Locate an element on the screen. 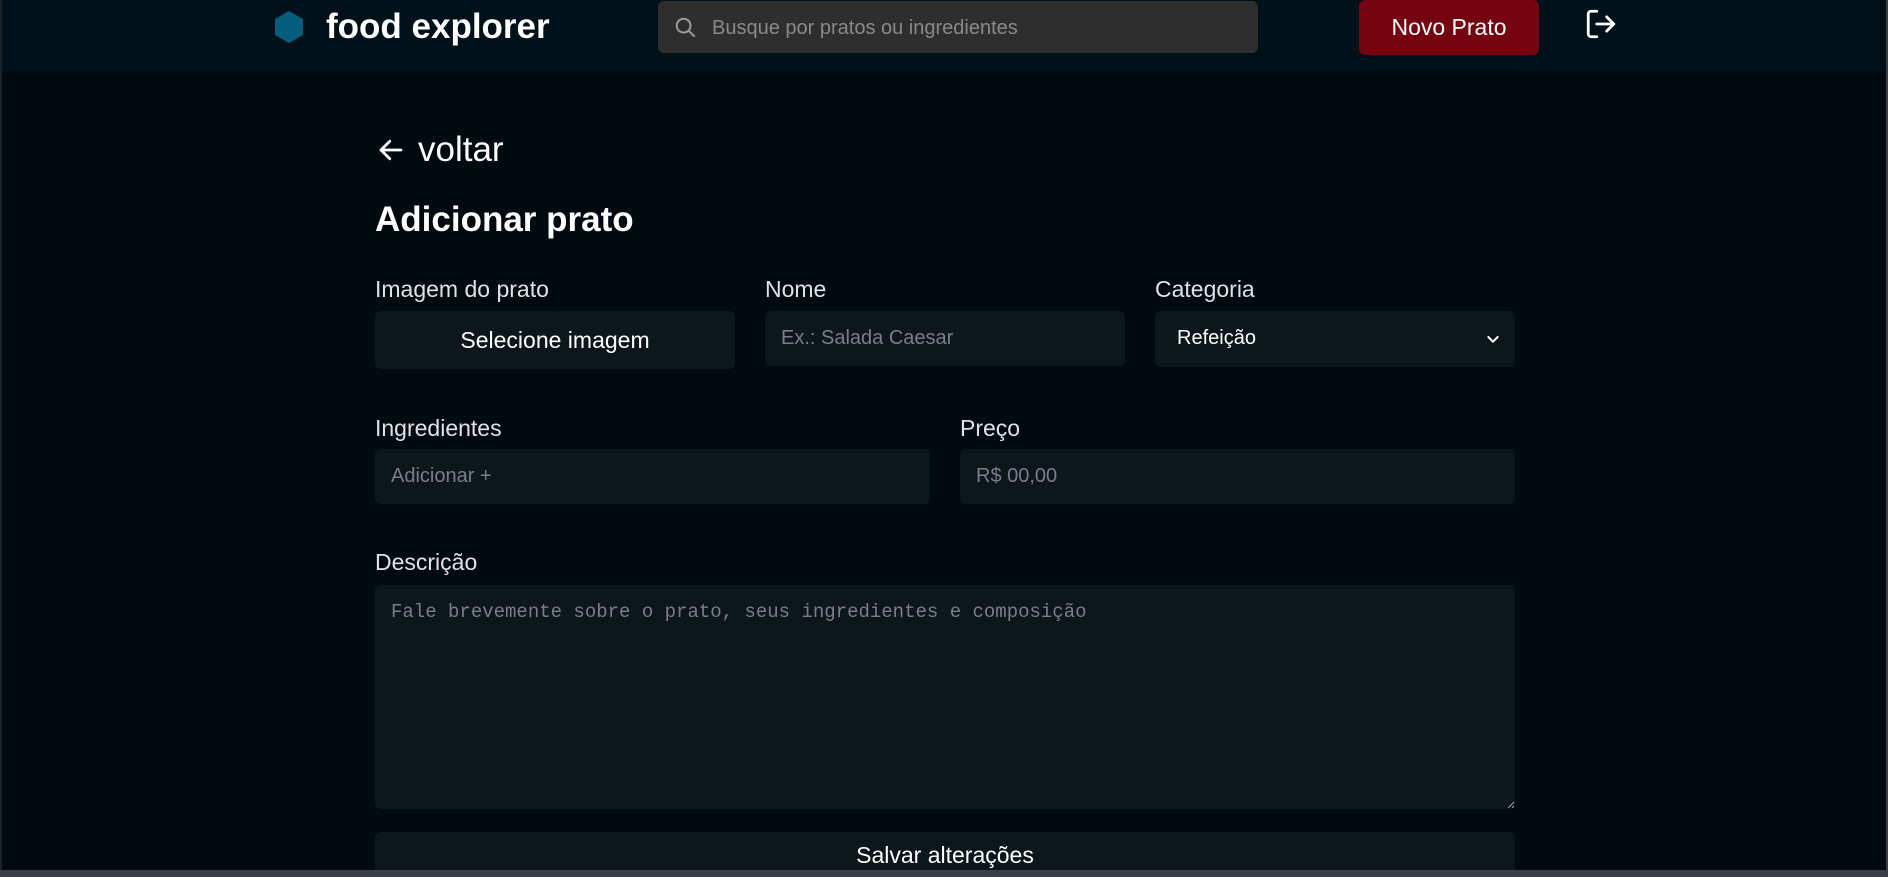 The height and width of the screenshot is (877, 1888). search-bar is located at coordinates (958, 28).